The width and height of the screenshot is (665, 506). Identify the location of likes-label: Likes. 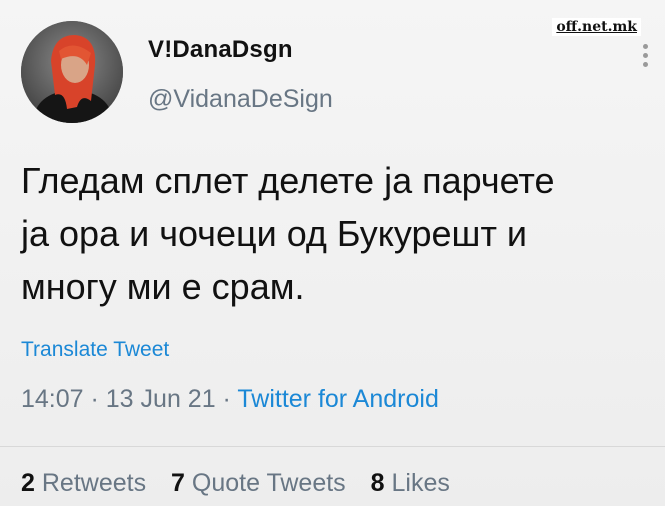
(420, 483).